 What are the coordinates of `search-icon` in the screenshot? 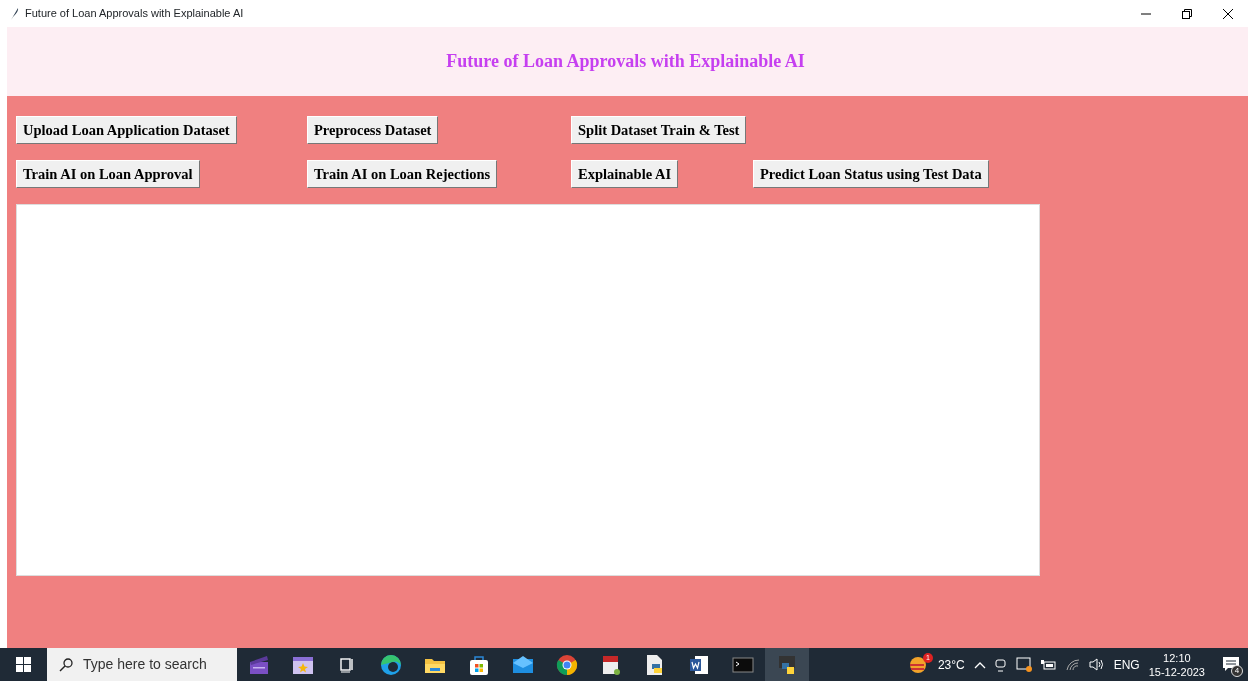 It's located at (66, 664).